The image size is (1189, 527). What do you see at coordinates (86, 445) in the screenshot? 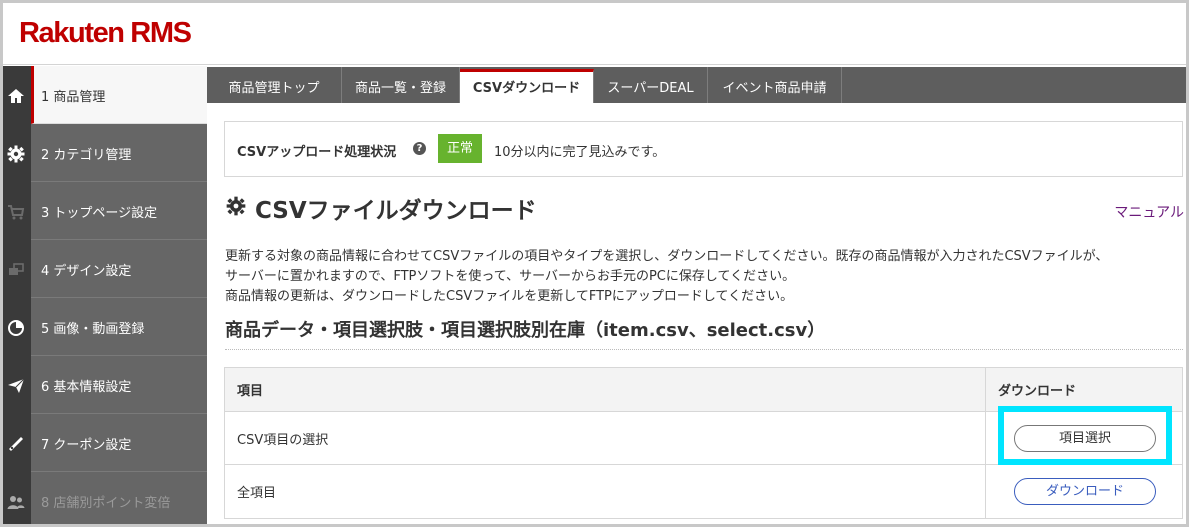
I see `sidebar-item-label: 7 クーポン設定` at bounding box center [86, 445].